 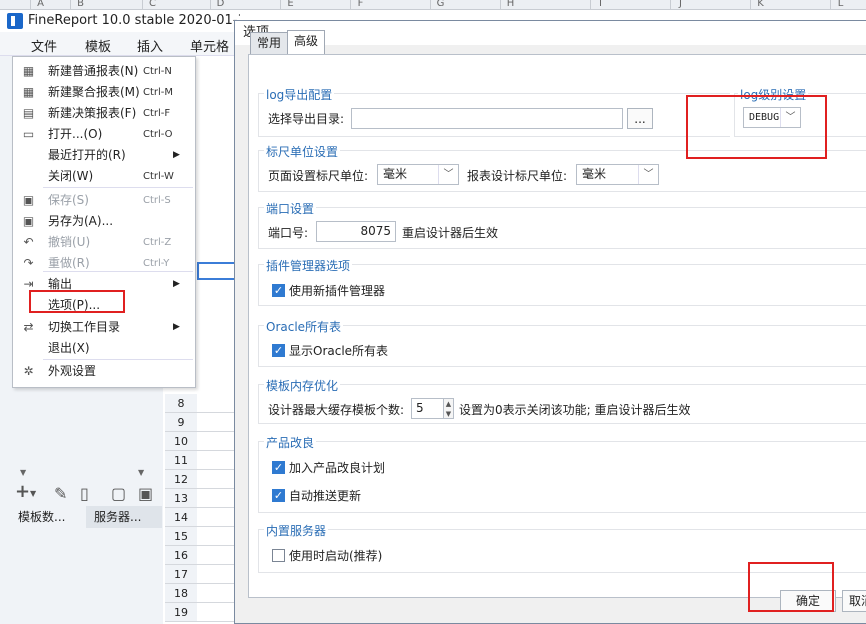 I want to click on app-logo-icon, so click(x=15, y=21).